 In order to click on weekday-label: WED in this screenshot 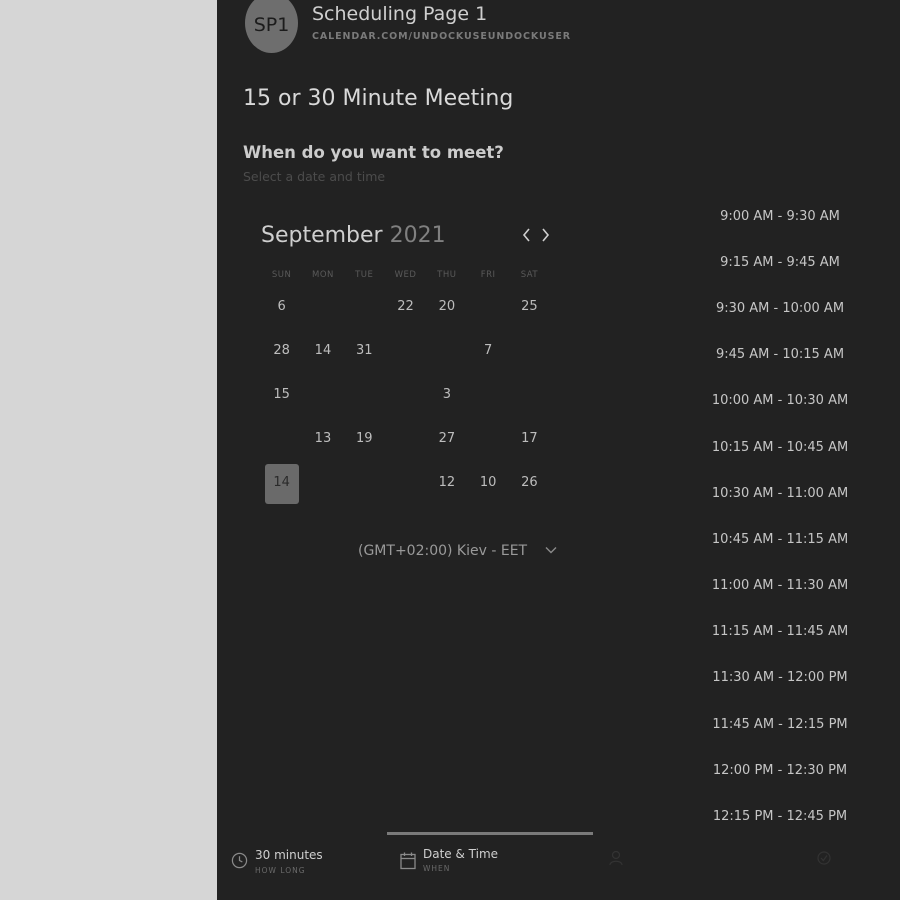, I will do `click(405, 275)`.